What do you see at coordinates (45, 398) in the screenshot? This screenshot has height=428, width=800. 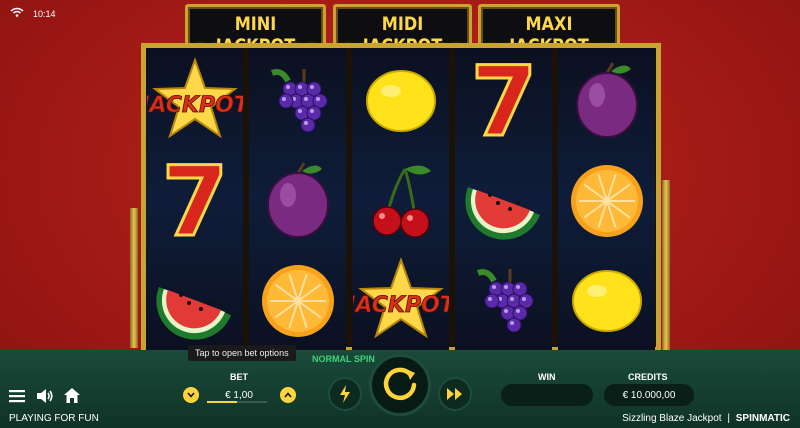 I see `sound-icon` at bounding box center [45, 398].